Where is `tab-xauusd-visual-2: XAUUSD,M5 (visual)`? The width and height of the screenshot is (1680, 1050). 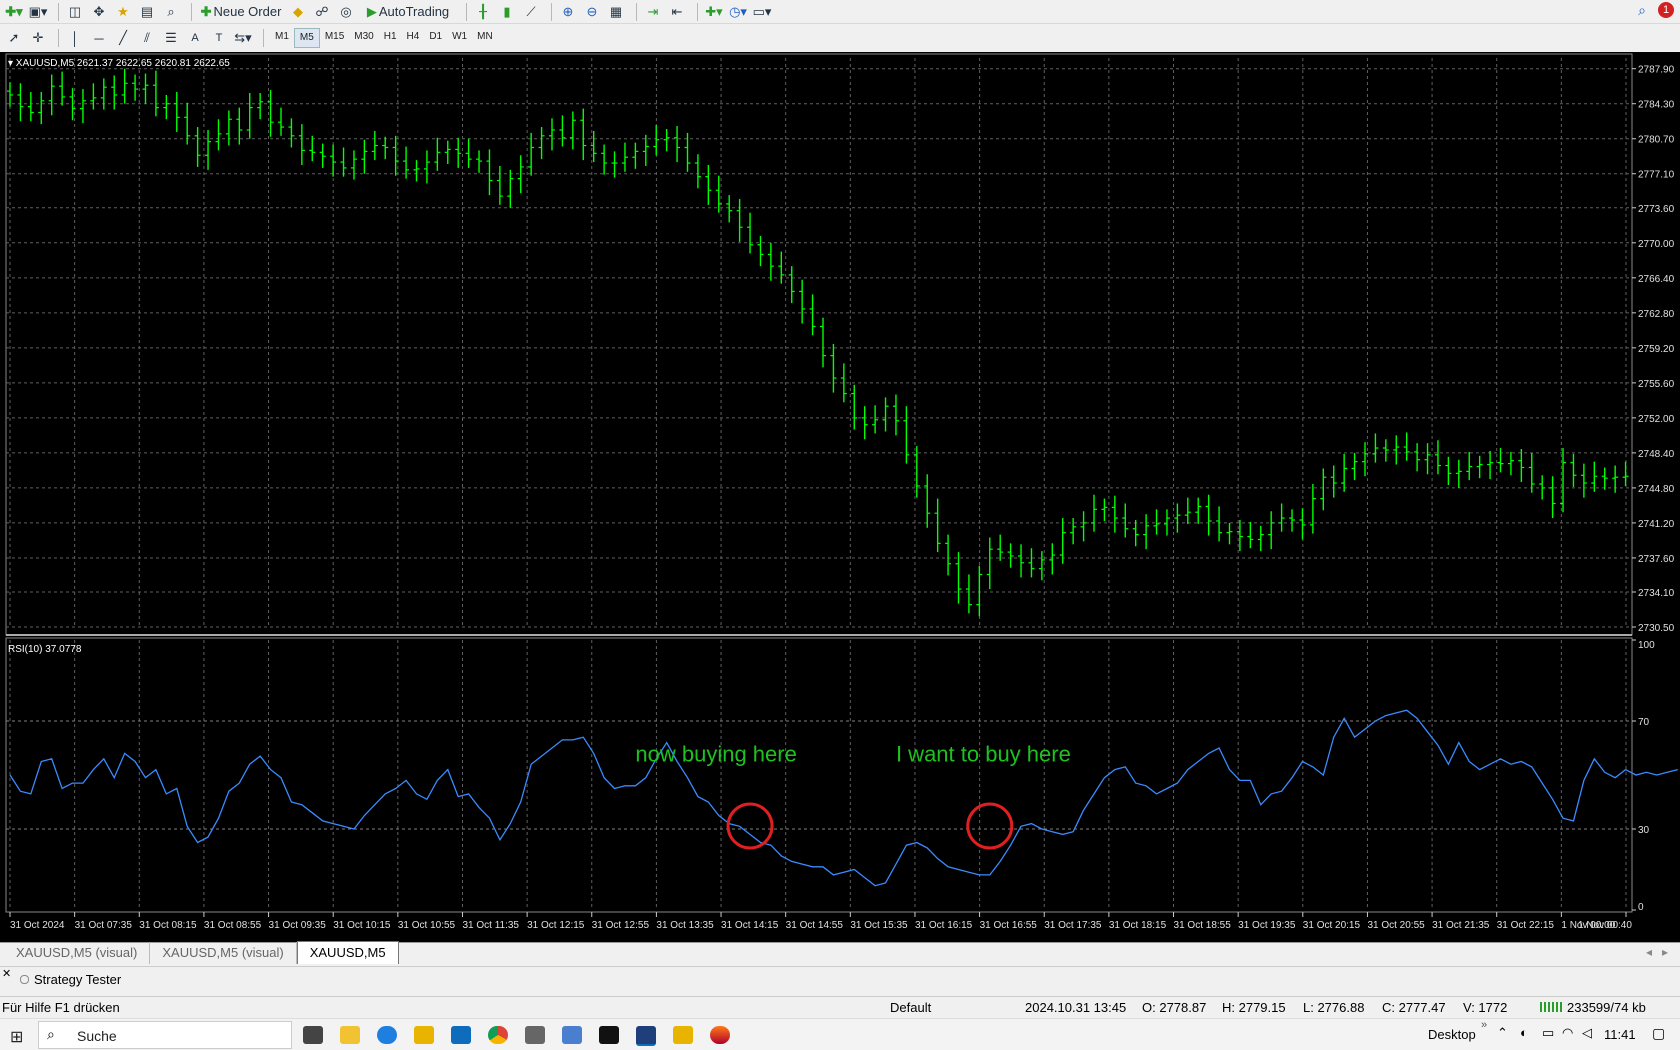
tab-xauusd-visual-2: XAUUSD,M5 (visual) is located at coordinates (223, 953).